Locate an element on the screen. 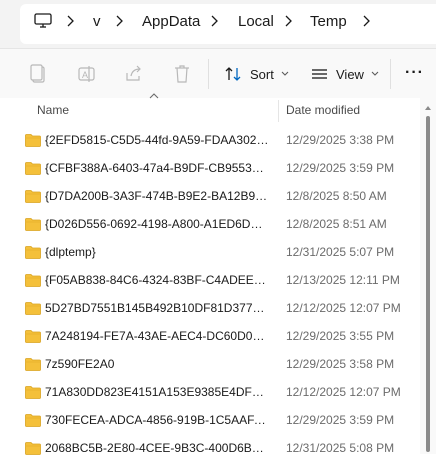 This screenshot has height=462, width=436. scroll-up-arrow-icon is located at coordinates (428, 108).